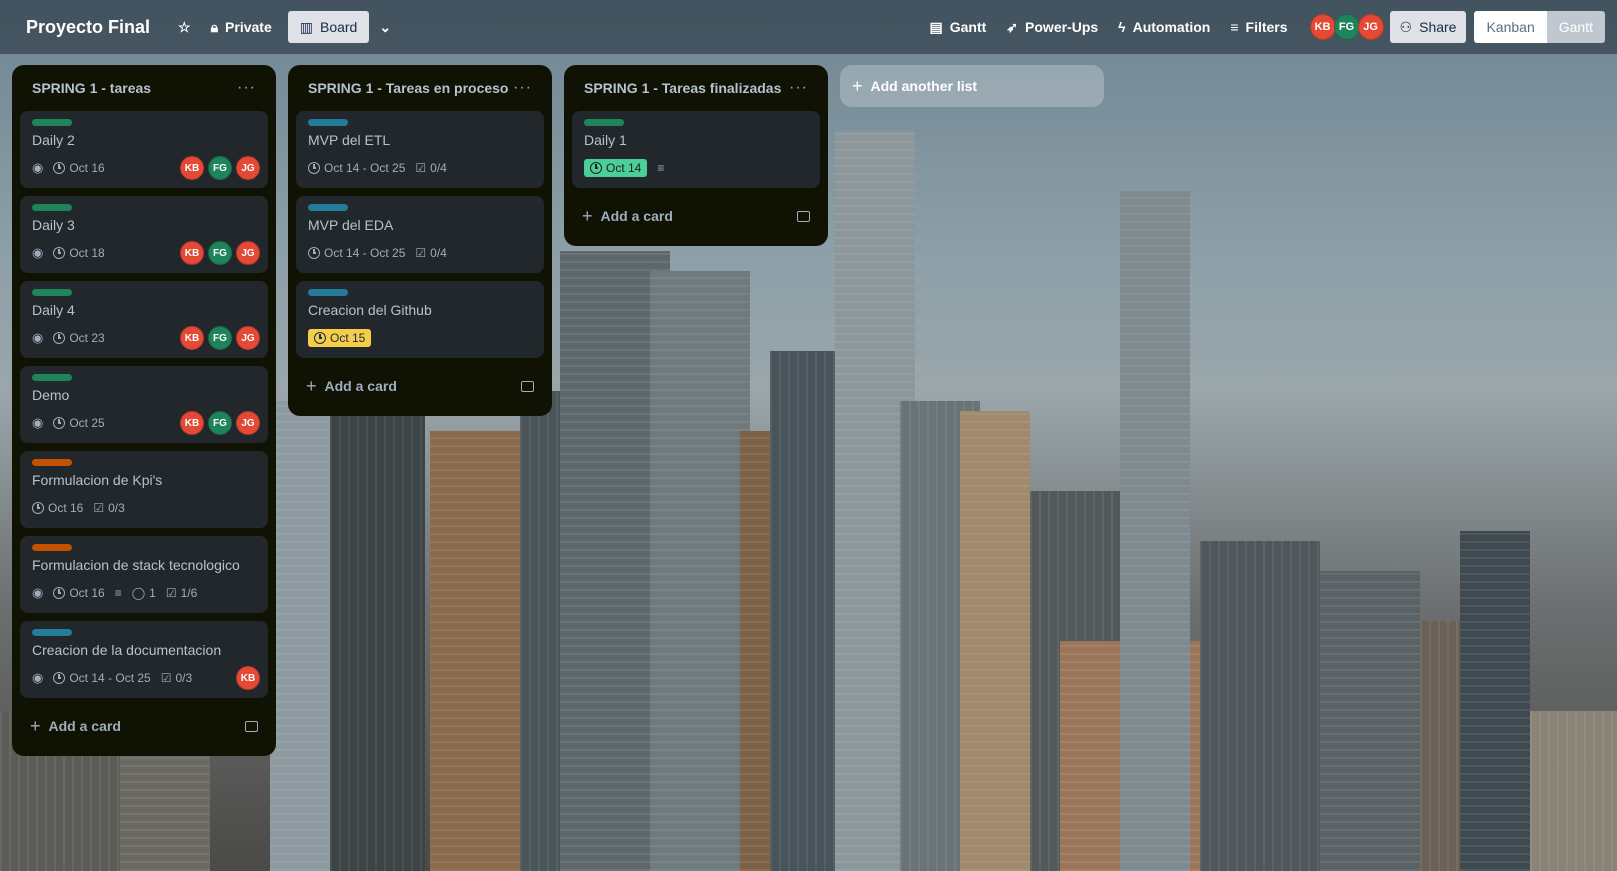 This screenshot has width=1617, height=871. Describe the element at coordinates (365, 253) in the screenshot. I see `due-date: Oct 14 - Oct 25` at that location.